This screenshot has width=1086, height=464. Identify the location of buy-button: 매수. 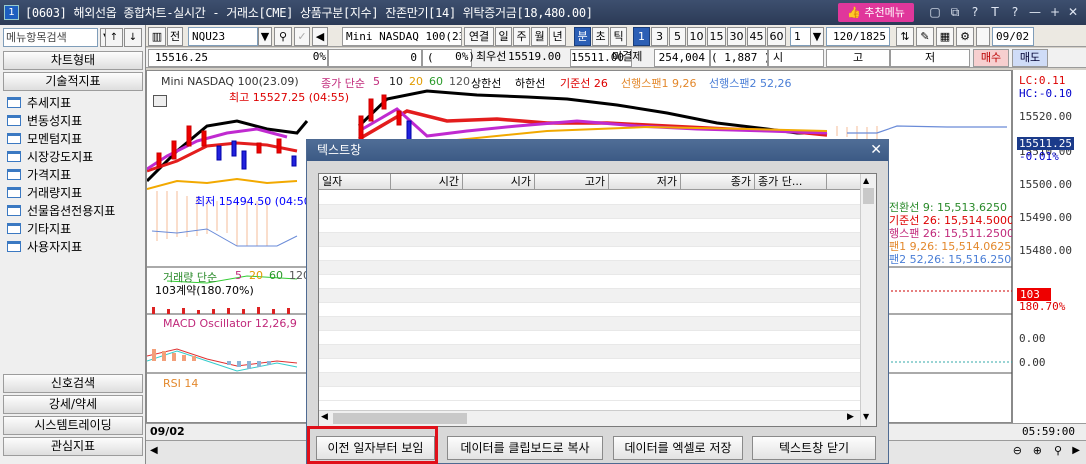
(991, 58).